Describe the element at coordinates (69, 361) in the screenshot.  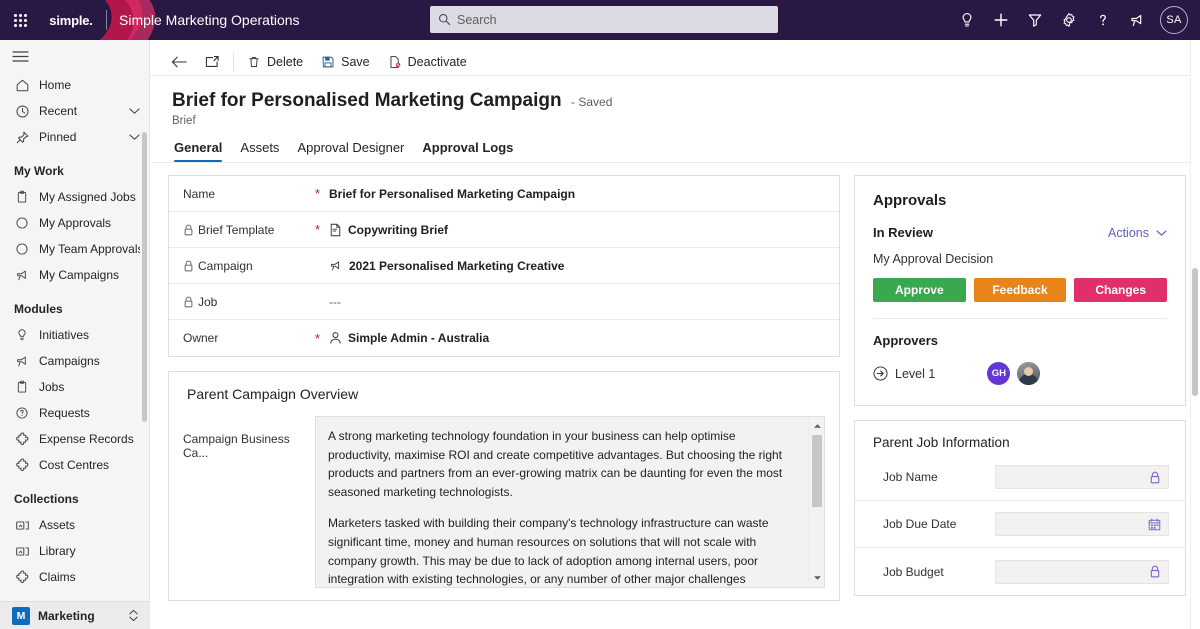
I see `sidebar-item-label: Campaigns` at that location.